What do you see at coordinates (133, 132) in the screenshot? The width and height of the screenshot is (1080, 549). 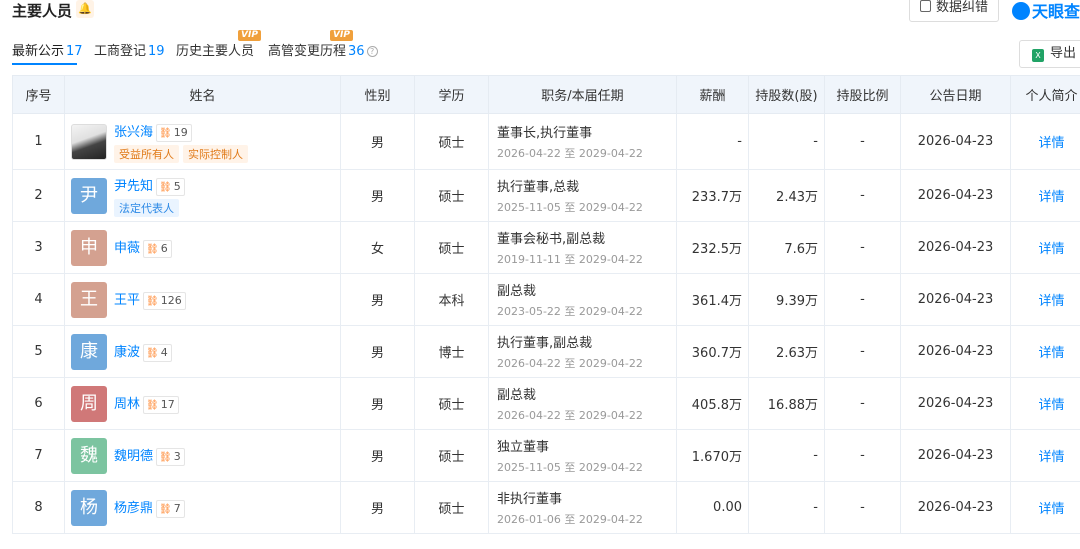 I see `person-name-link: 张兴海` at bounding box center [133, 132].